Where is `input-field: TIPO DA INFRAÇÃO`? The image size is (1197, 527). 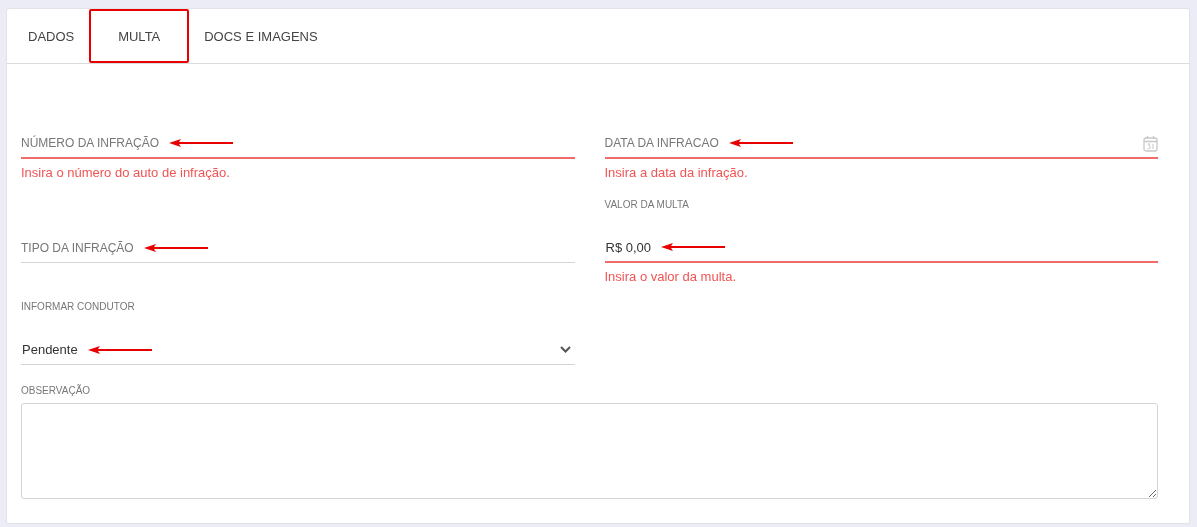 input-field: TIPO DA INFRAÇÃO is located at coordinates (298, 242).